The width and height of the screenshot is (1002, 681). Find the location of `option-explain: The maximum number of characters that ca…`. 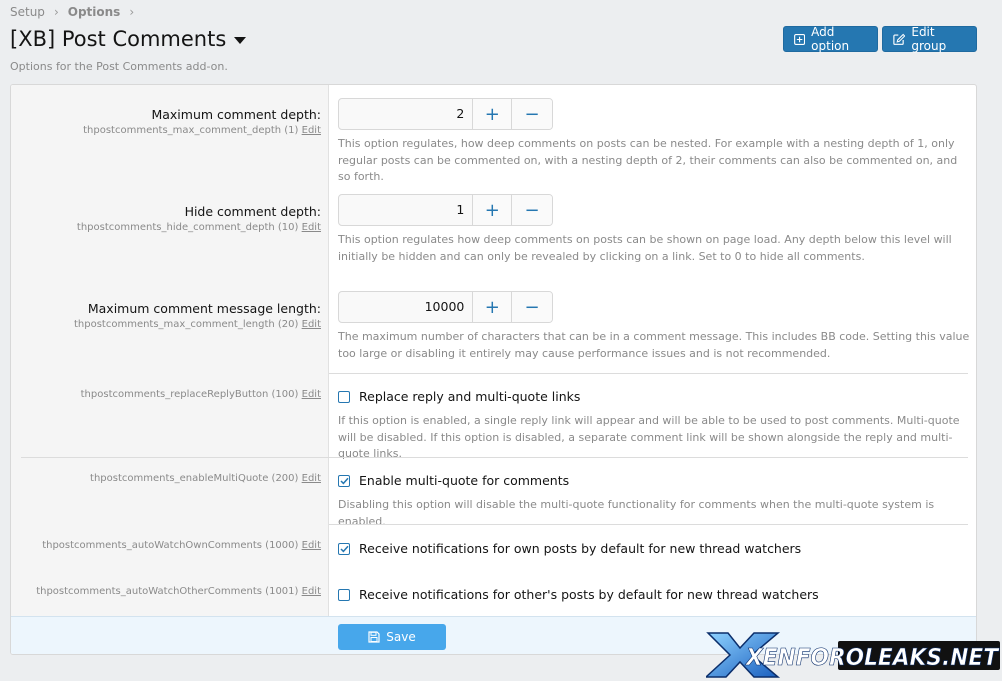

option-explain: The maximum number of characters that ca… is located at coordinates (654, 345).